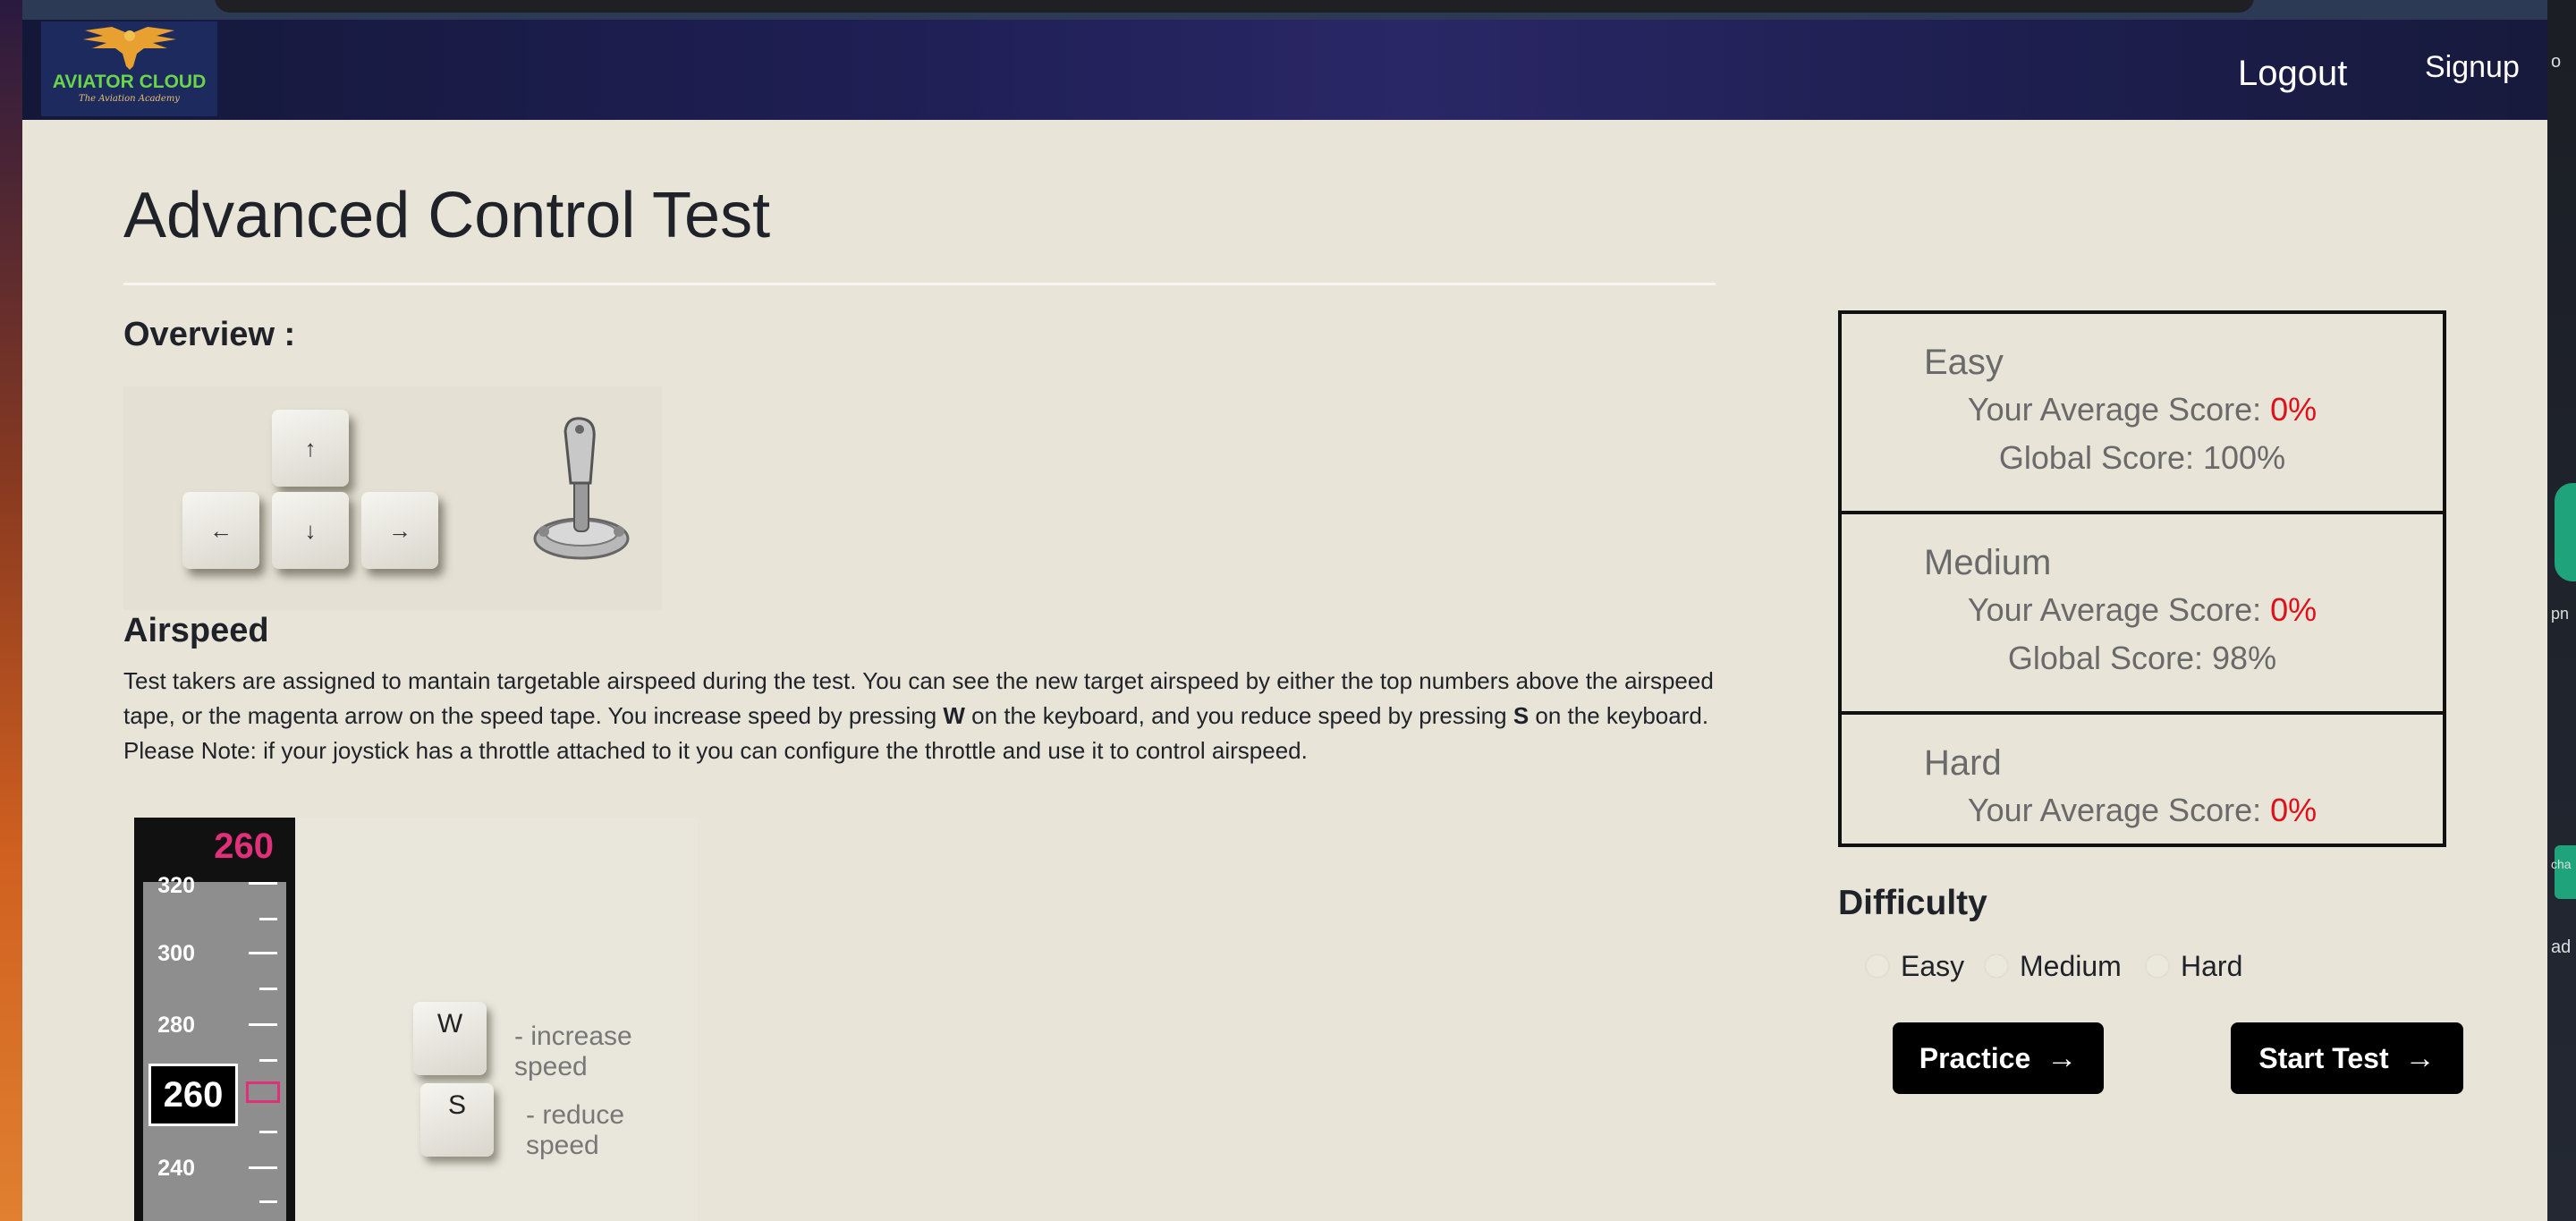 This screenshot has width=2576, height=1221. I want to click on desktop-fragment-text: ad, so click(2561, 947).